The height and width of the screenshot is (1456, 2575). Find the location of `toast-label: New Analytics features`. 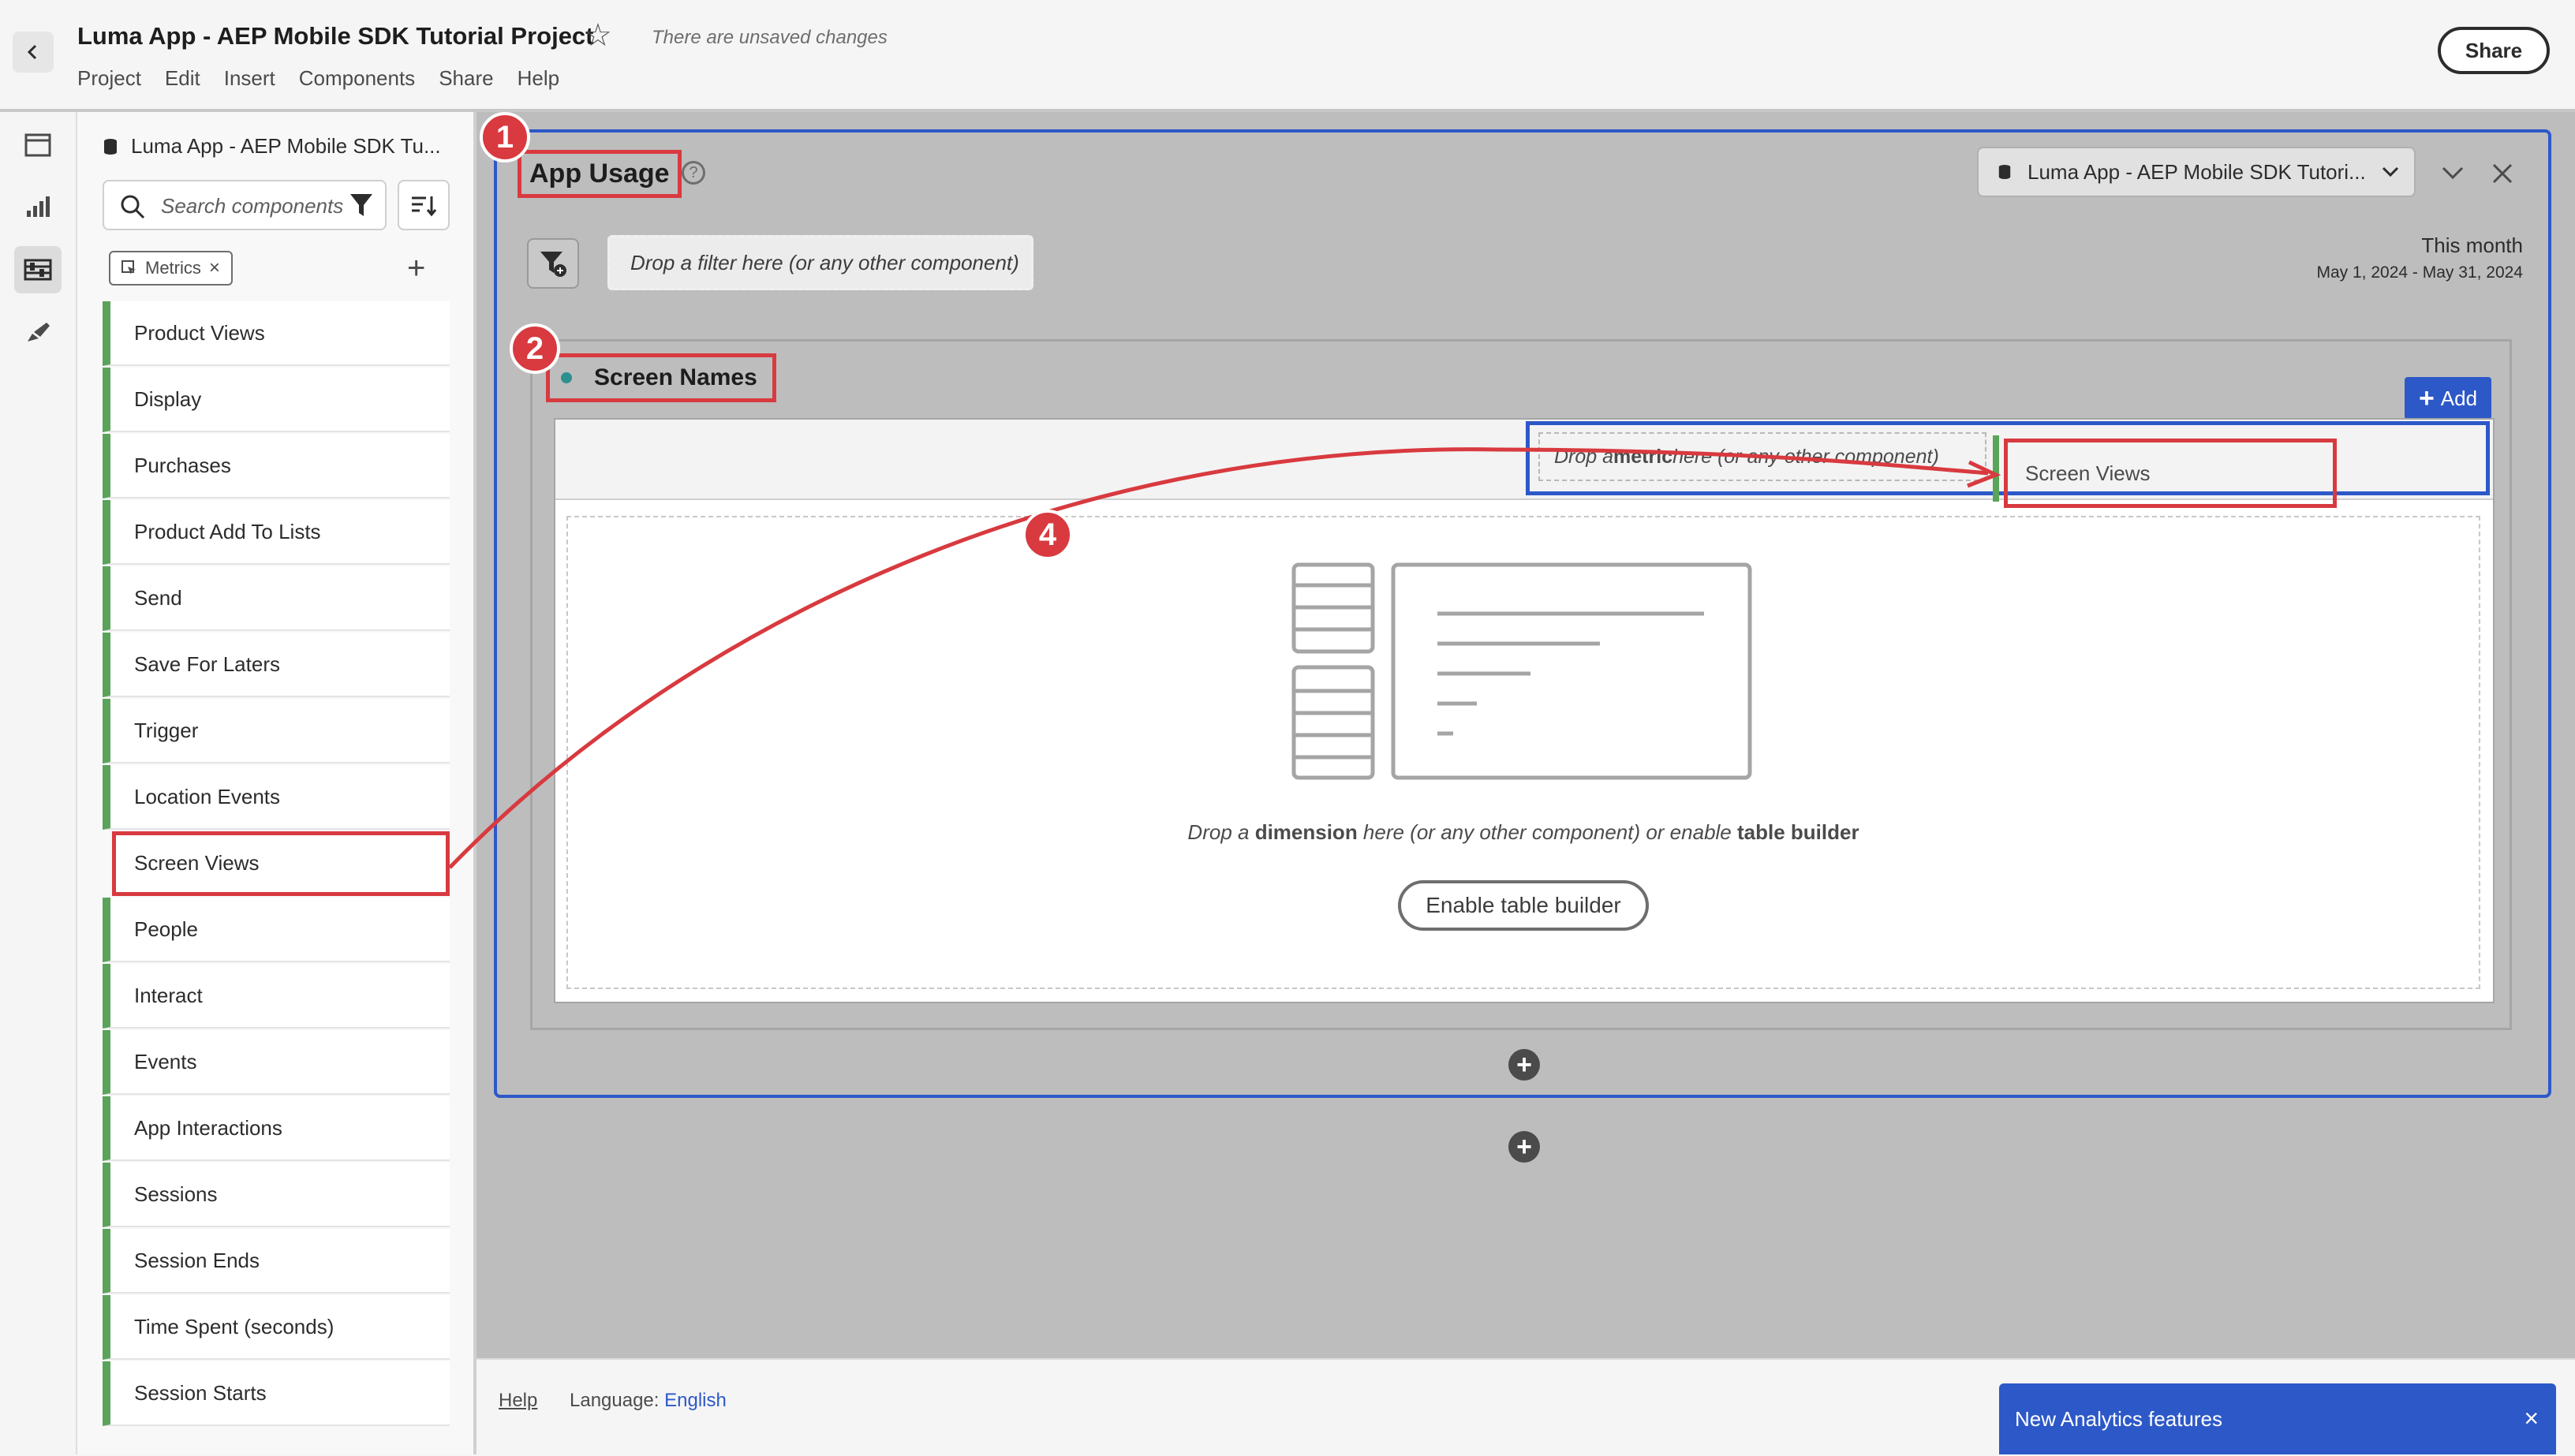

toast-label: New Analytics features is located at coordinates (2119, 1418).